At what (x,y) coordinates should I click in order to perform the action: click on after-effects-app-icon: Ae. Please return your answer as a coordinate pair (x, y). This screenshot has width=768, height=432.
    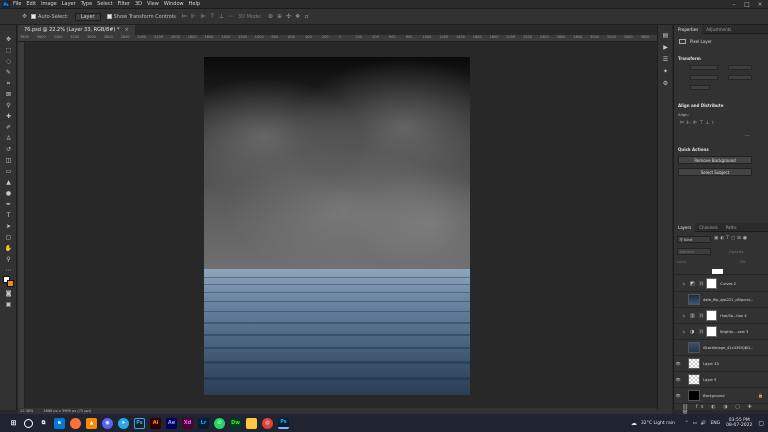
    Looking at the image, I should click on (171, 423).